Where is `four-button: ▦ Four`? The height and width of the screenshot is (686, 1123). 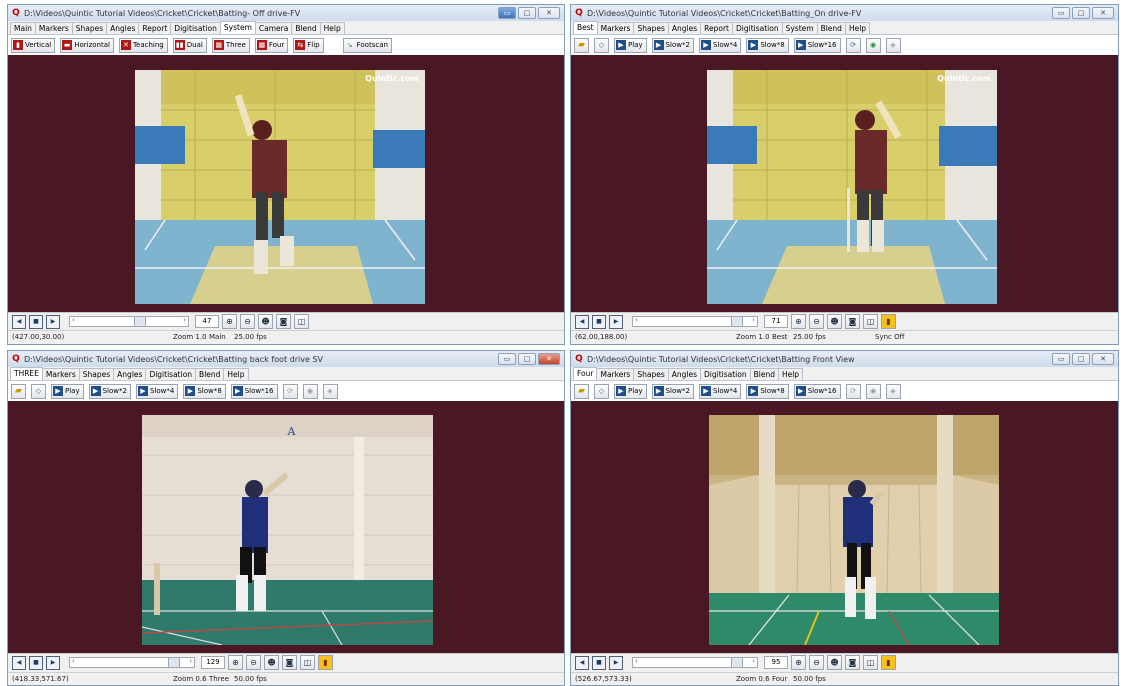
four-button: ▦ Four is located at coordinates (271, 45).